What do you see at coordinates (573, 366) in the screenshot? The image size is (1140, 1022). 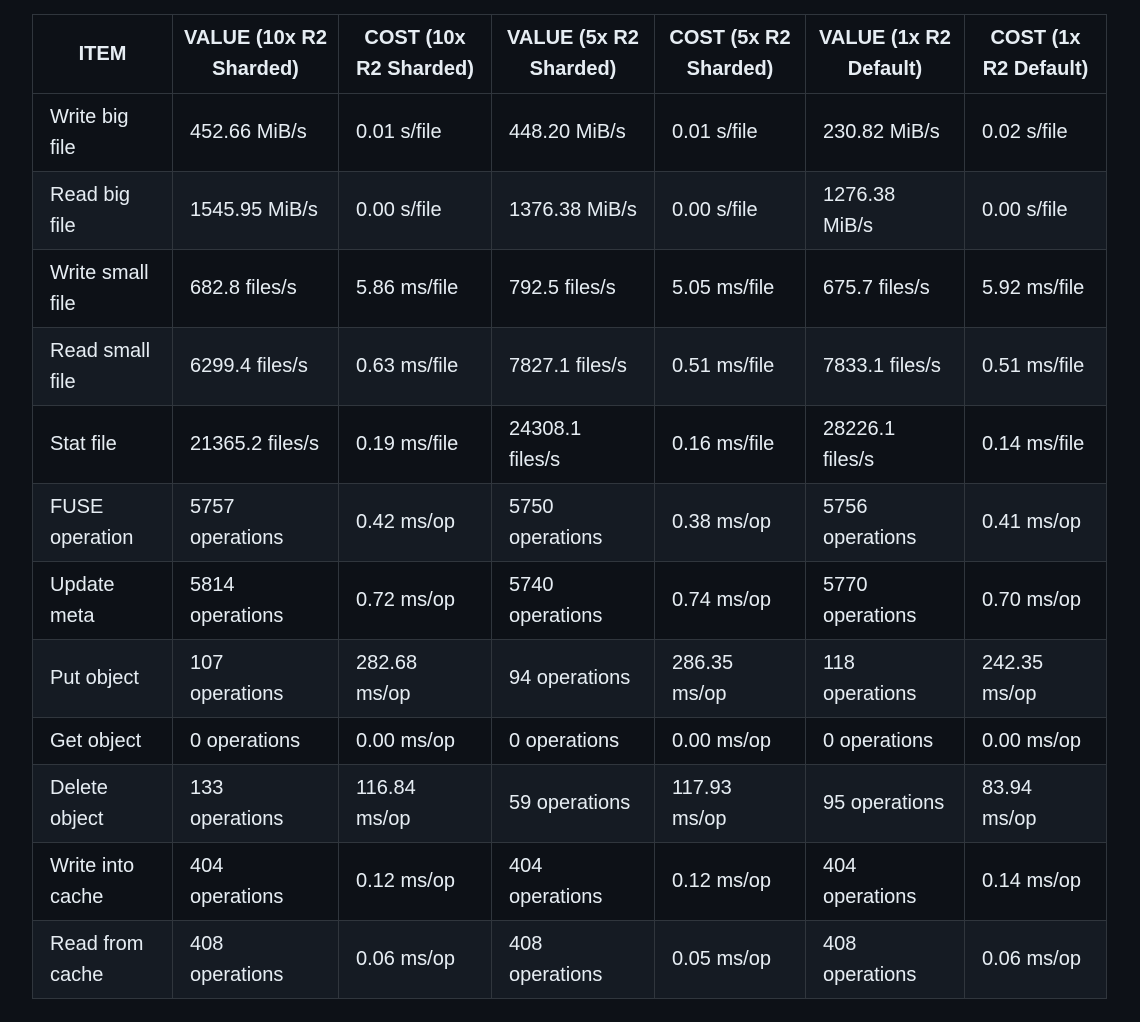 I see `table-cell-value-5x: 7827.1 files/s` at bounding box center [573, 366].